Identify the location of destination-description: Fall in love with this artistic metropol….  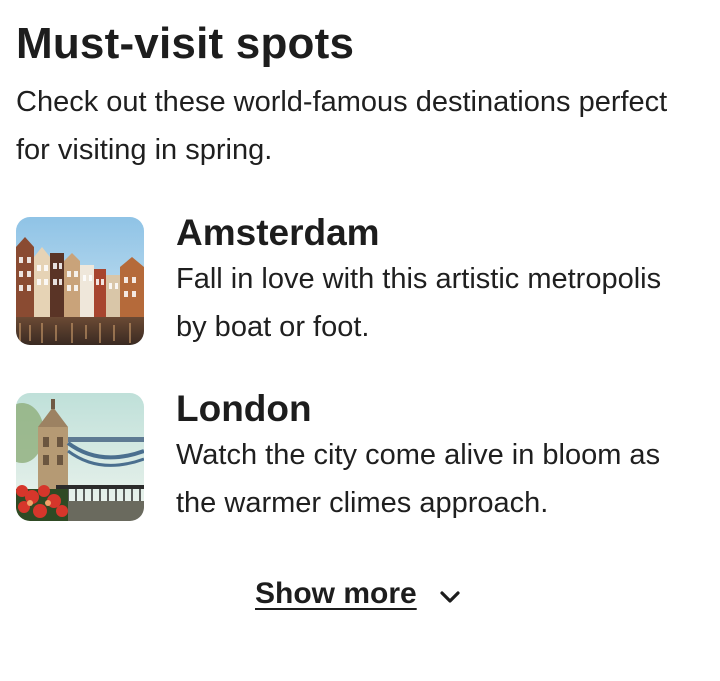
(419, 303).